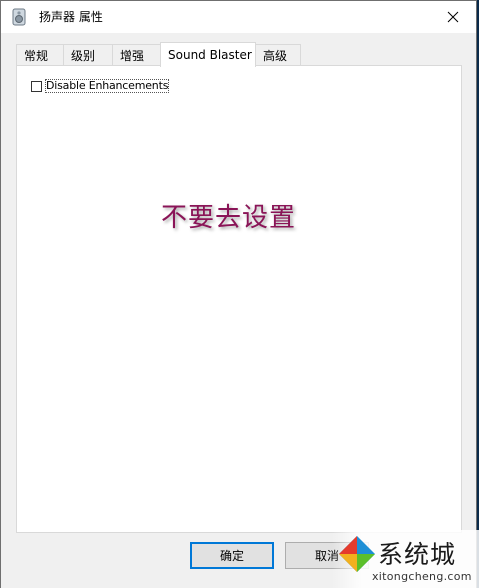 Image resolution: width=479 pixels, height=588 pixels. I want to click on tab-sound-blaster: Sound Blaster, so click(208, 54).